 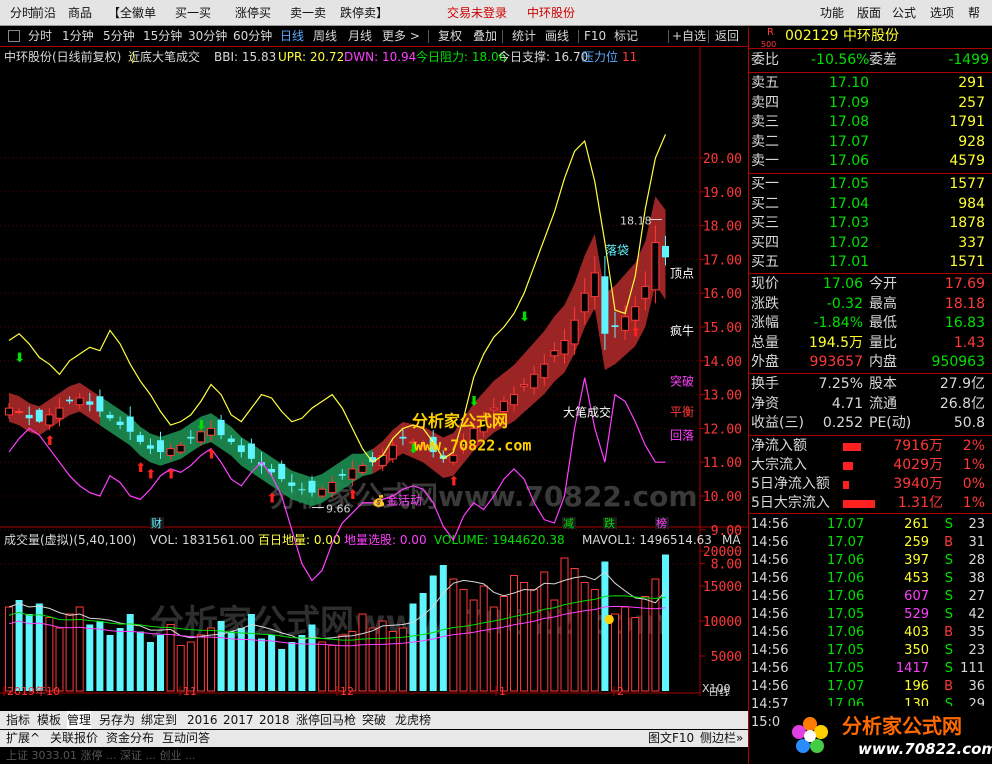 What do you see at coordinates (186, 738) in the screenshot?
I see `ext-tab-3: 互动问答` at bounding box center [186, 738].